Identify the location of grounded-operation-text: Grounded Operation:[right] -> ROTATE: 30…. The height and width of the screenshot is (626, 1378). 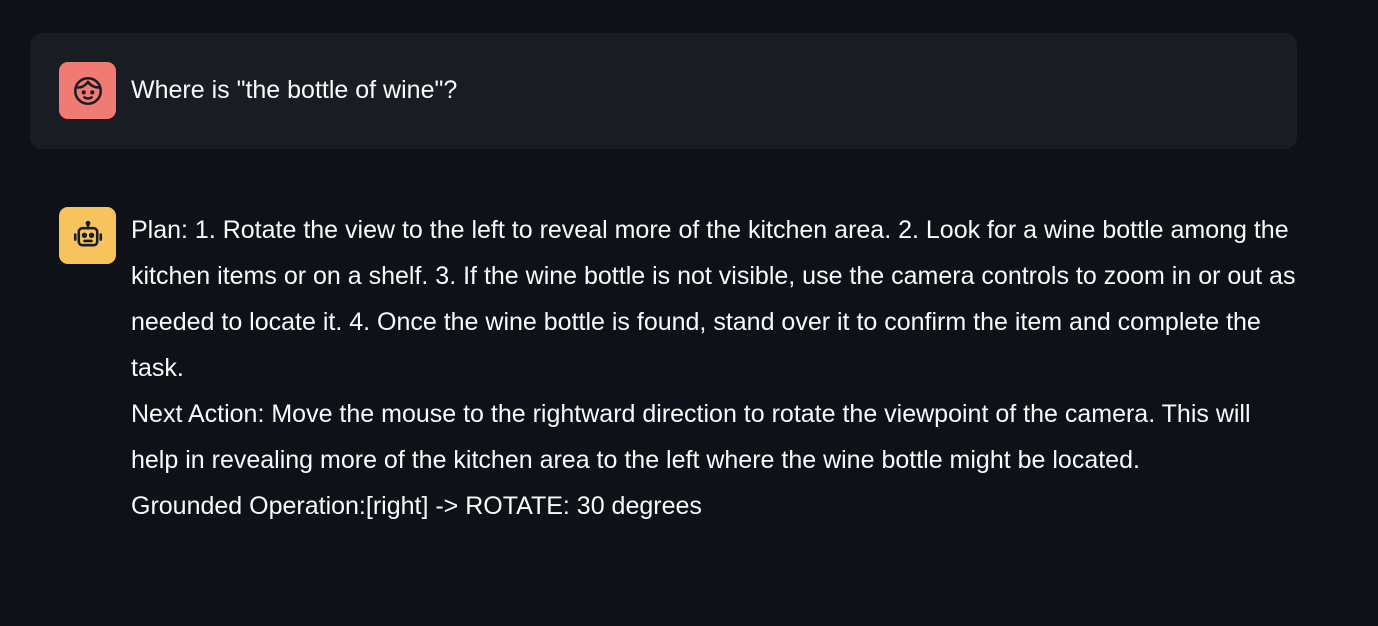
(416, 506).